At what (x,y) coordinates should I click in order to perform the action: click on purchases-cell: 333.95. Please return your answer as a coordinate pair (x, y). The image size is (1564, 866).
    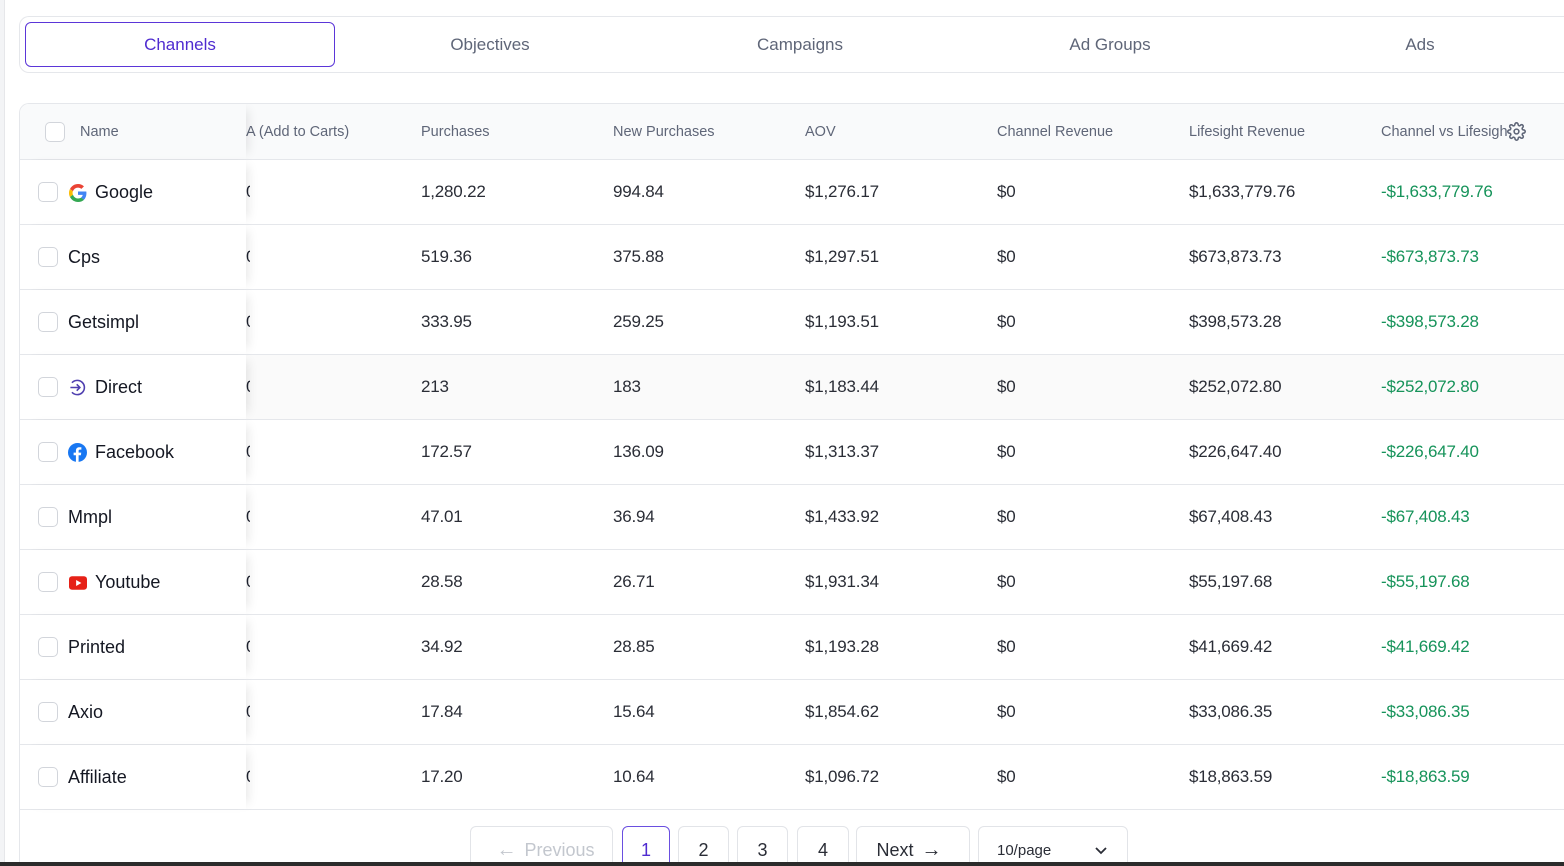
    Looking at the image, I should click on (446, 321).